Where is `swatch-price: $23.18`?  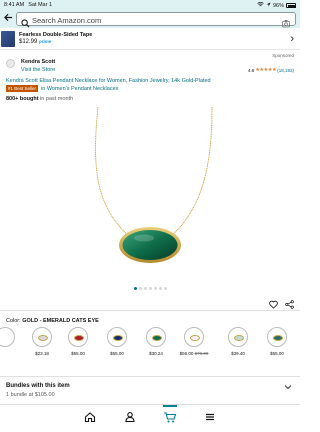
swatch-price: $23.18 is located at coordinates (42, 353).